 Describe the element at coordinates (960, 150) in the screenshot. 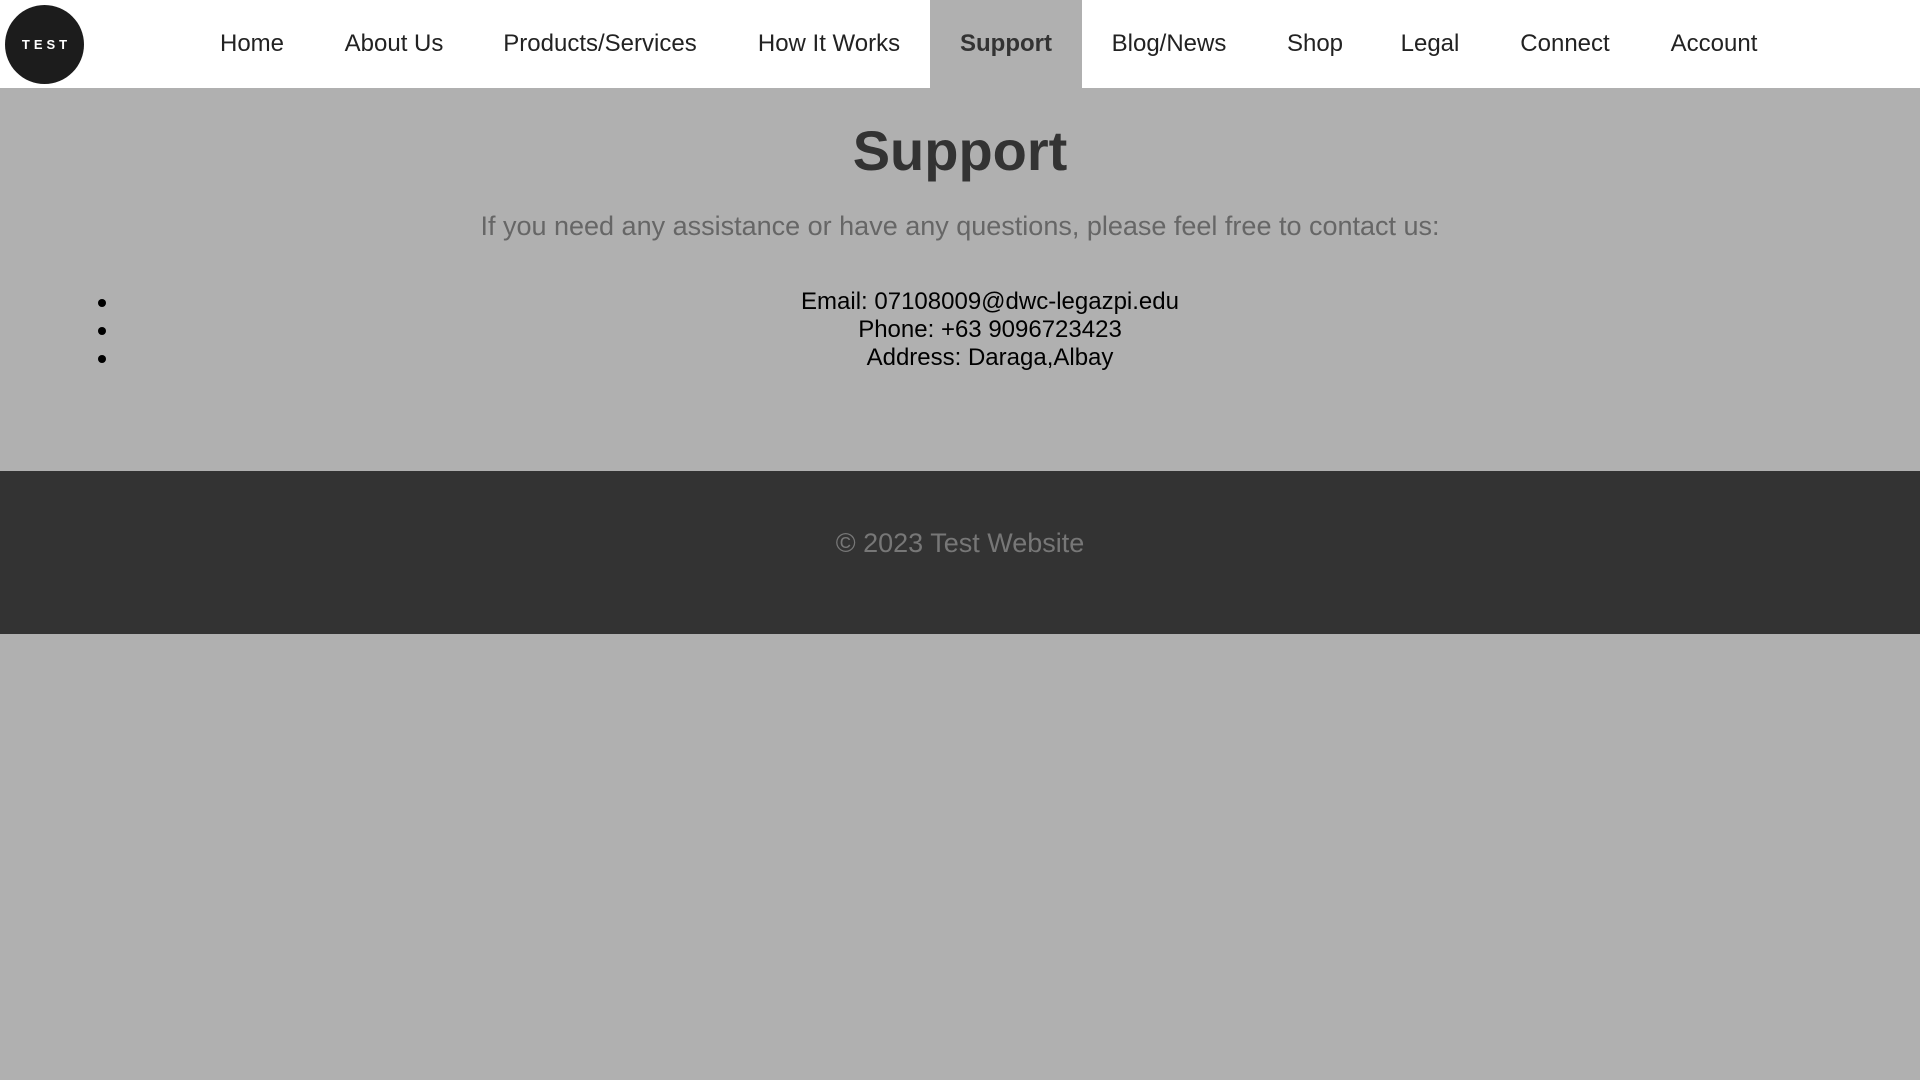

I see `page-title: Support` at that location.